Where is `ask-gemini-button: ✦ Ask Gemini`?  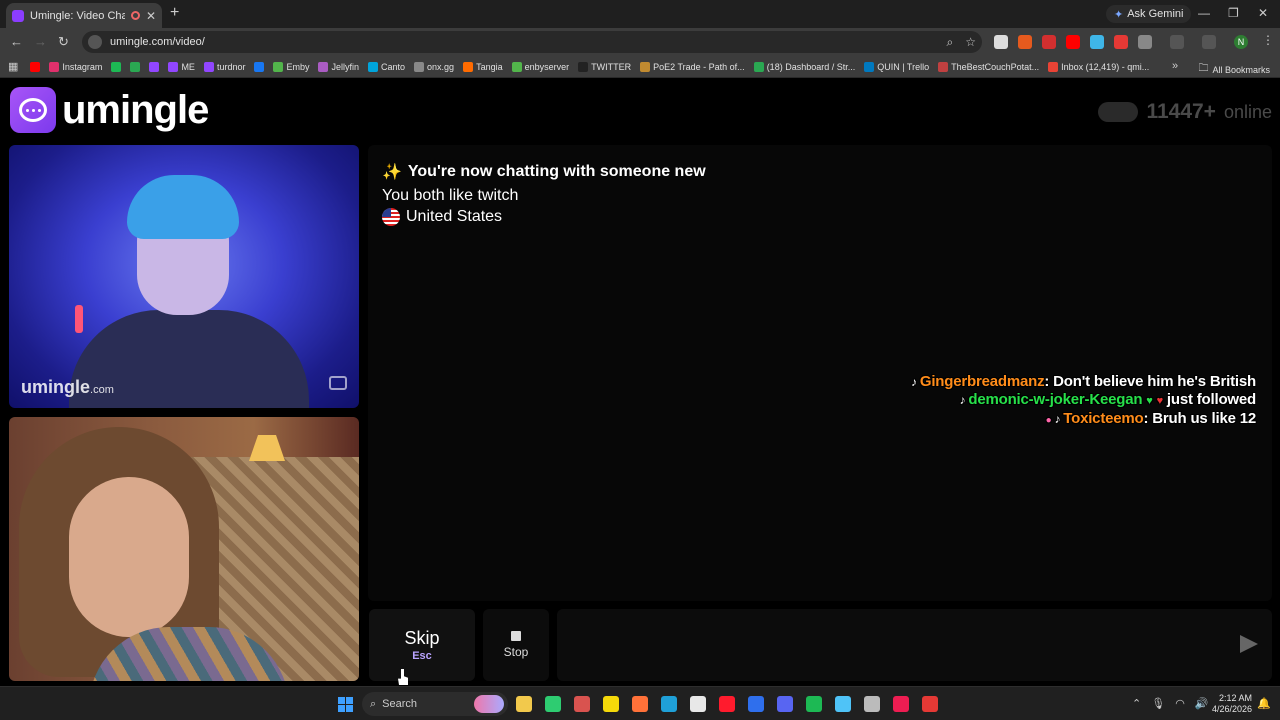
ask-gemini-button: ✦ Ask Gemini is located at coordinates (1149, 14).